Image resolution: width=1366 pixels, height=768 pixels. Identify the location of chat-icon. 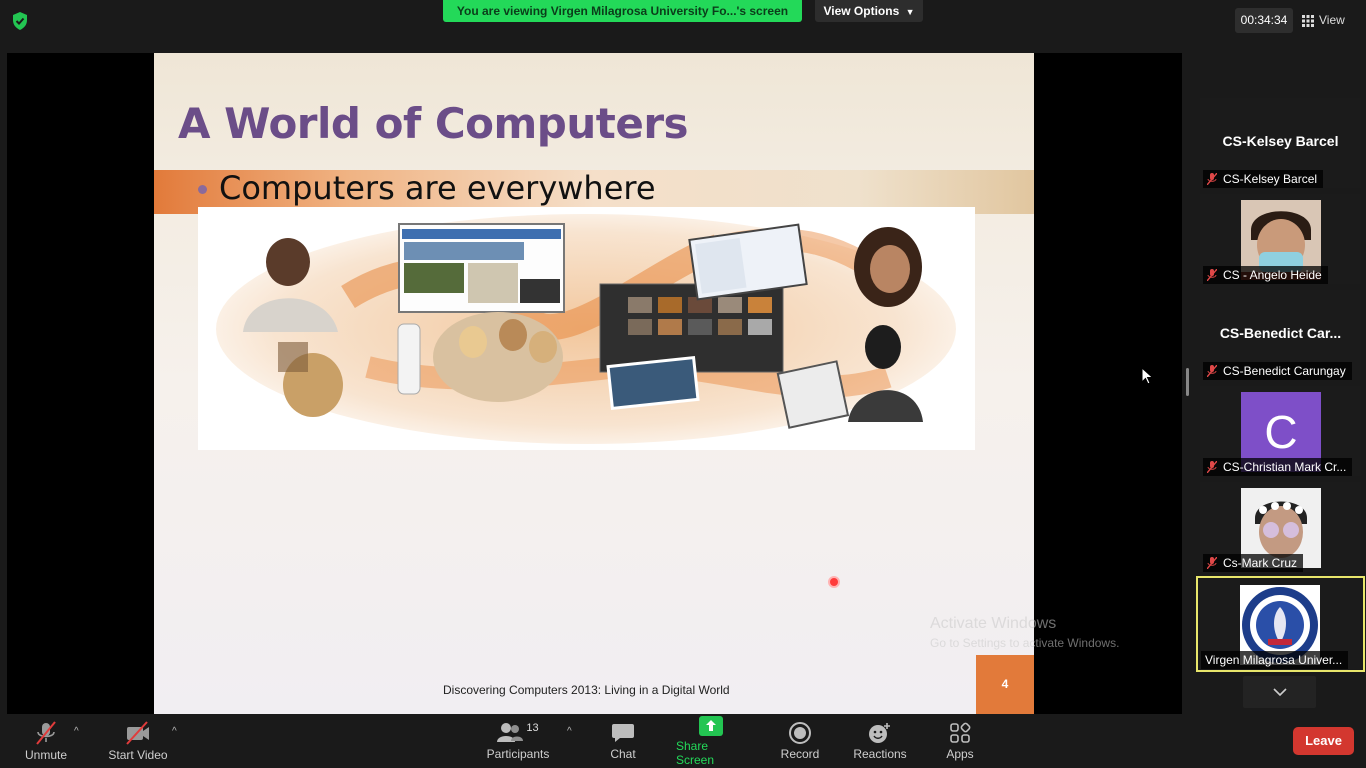
(623, 732).